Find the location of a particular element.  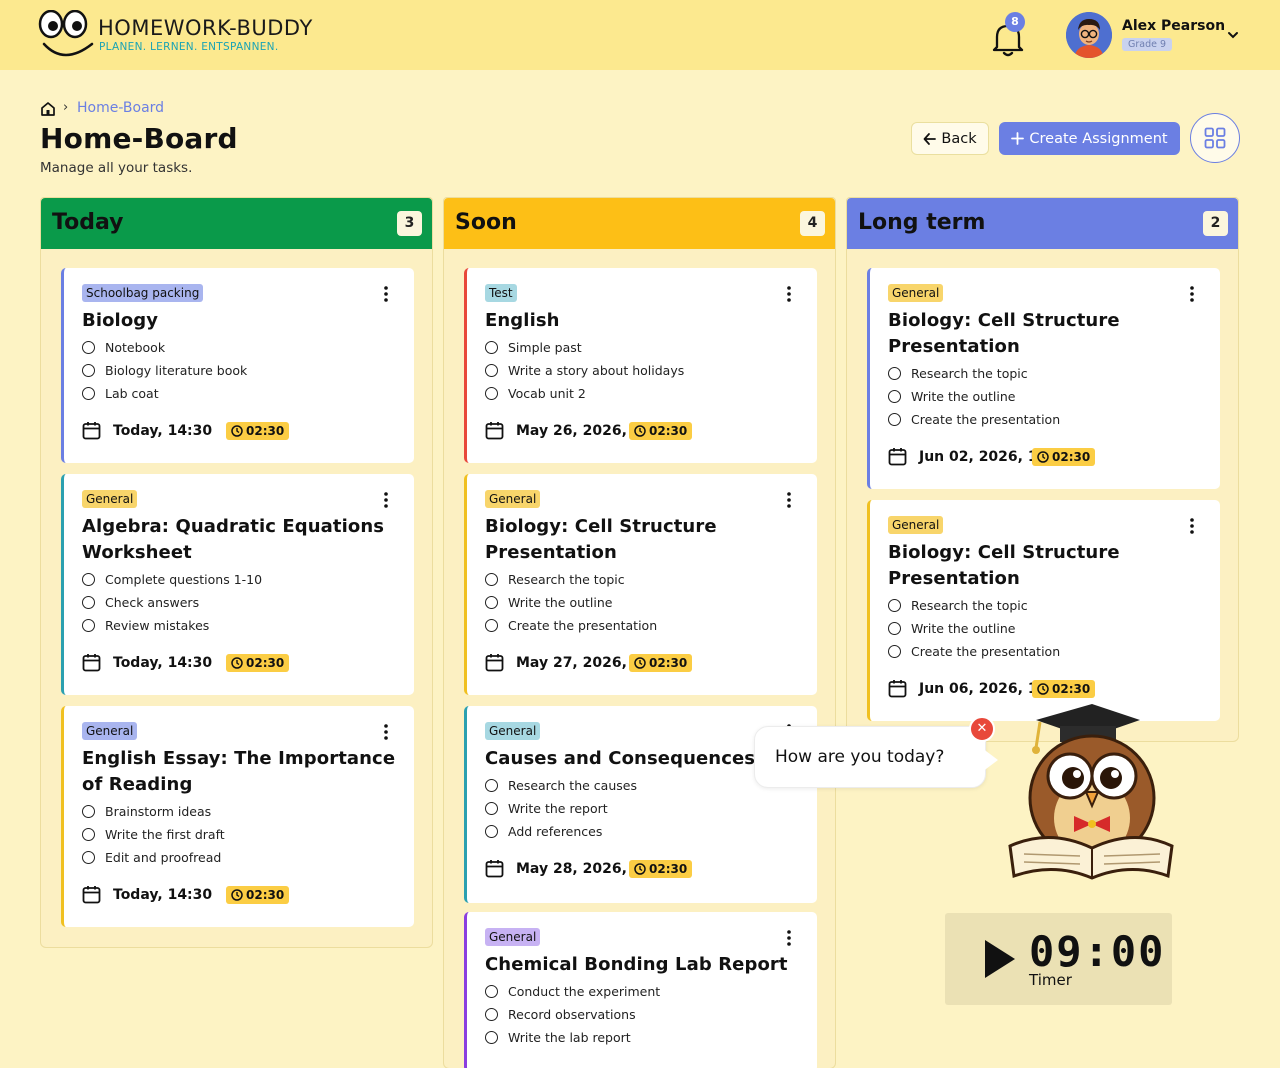

subtask-item: Conduct the experiment is located at coordinates (572, 991).